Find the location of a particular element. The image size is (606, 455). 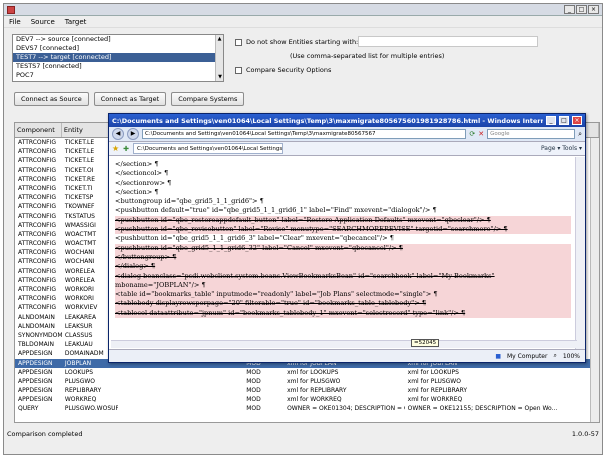

status-bar: Comparison completed 1.0.0-57 is located at coordinates (303, 434).